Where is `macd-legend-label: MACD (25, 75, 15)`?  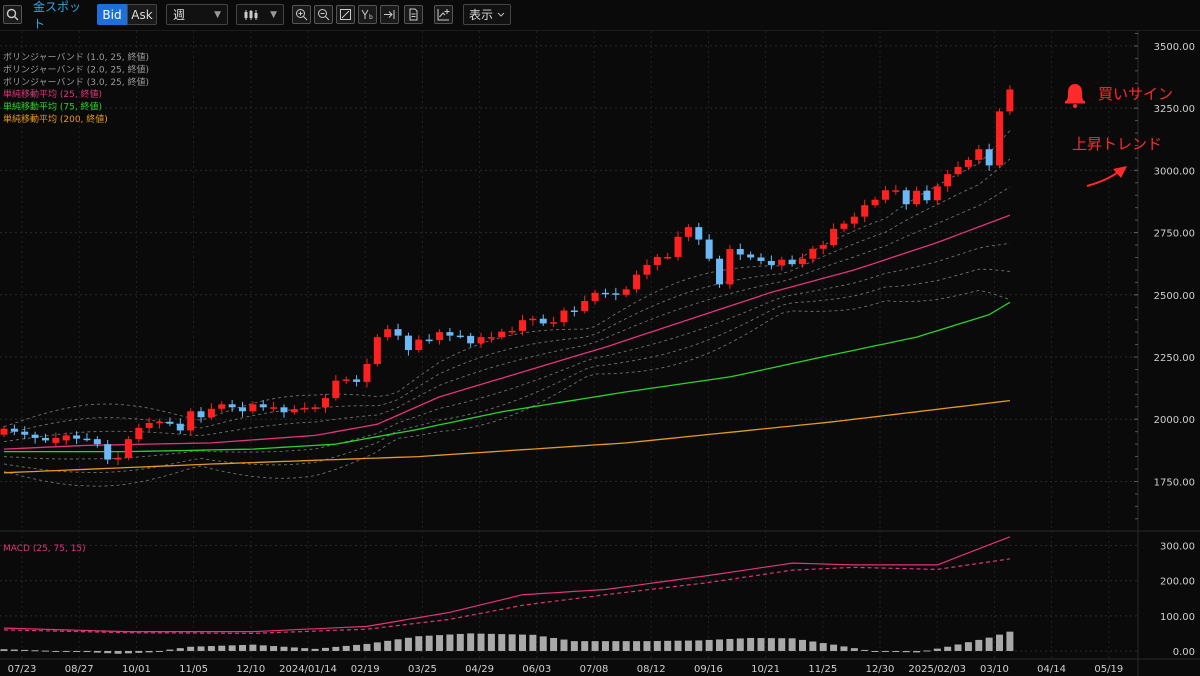 macd-legend-label: MACD (25, 75, 15) is located at coordinates (44, 549).